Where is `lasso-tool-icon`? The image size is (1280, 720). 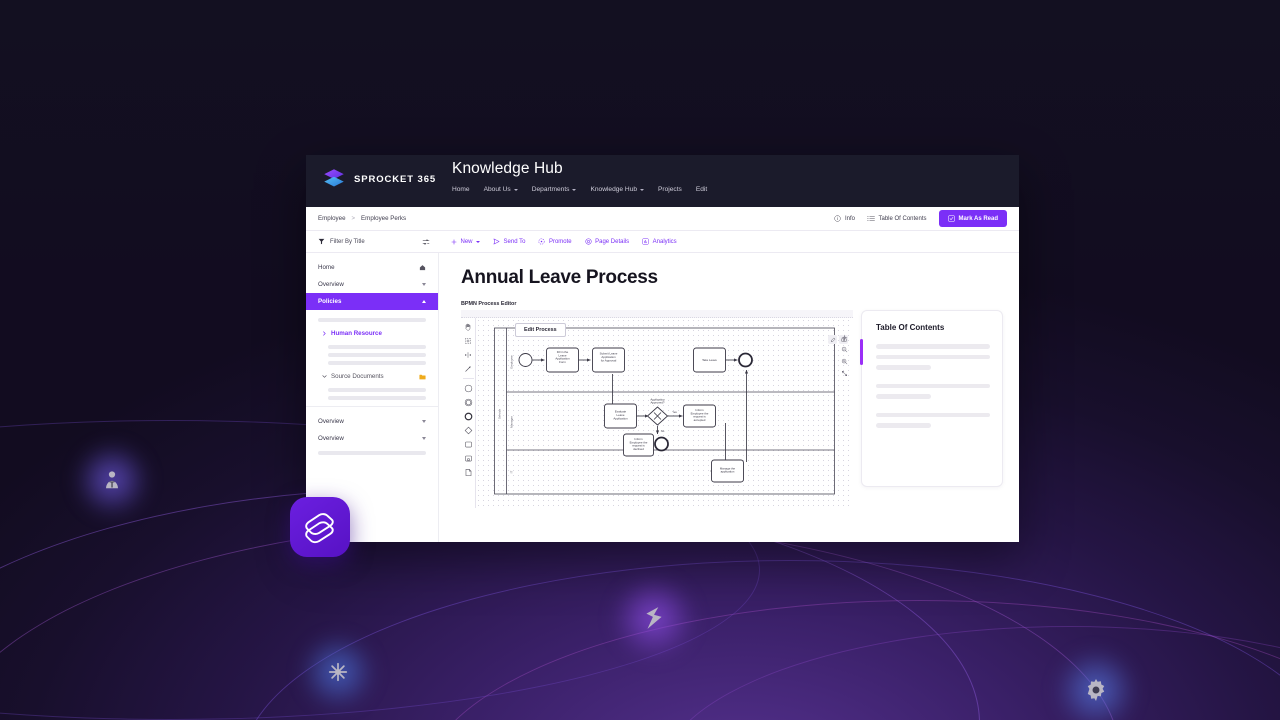 lasso-tool-icon is located at coordinates (468, 340).